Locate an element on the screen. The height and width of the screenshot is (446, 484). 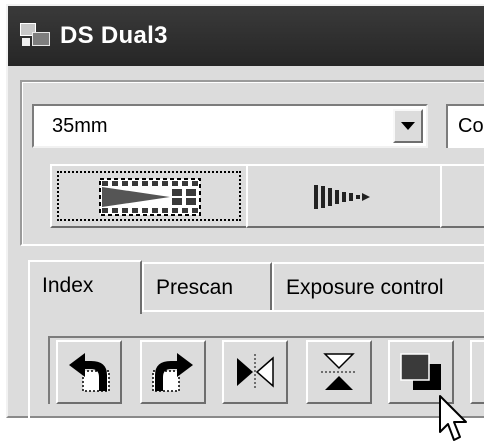
tab-index: Index is located at coordinates (85, 287).